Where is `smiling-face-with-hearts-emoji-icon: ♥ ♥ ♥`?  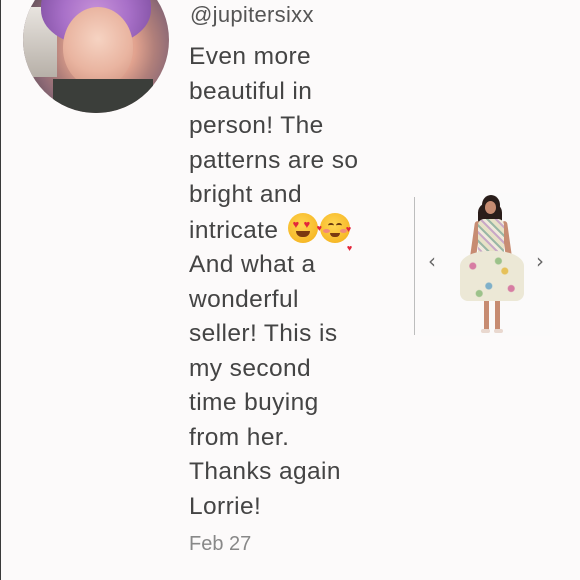
smiling-face-with-hearts-emoji-icon: ♥ ♥ ♥ is located at coordinates (334, 232).